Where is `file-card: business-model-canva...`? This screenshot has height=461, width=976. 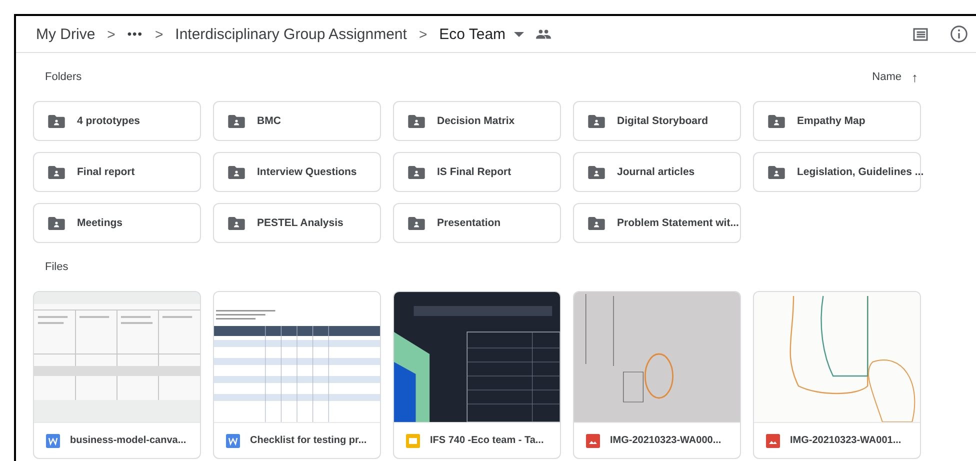 file-card: business-model-canva... is located at coordinates (117, 375).